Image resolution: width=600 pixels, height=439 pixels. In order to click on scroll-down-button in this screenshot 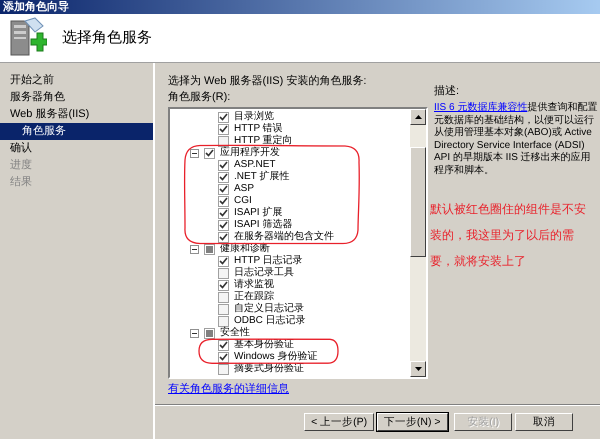, I will do `click(418, 369)`.